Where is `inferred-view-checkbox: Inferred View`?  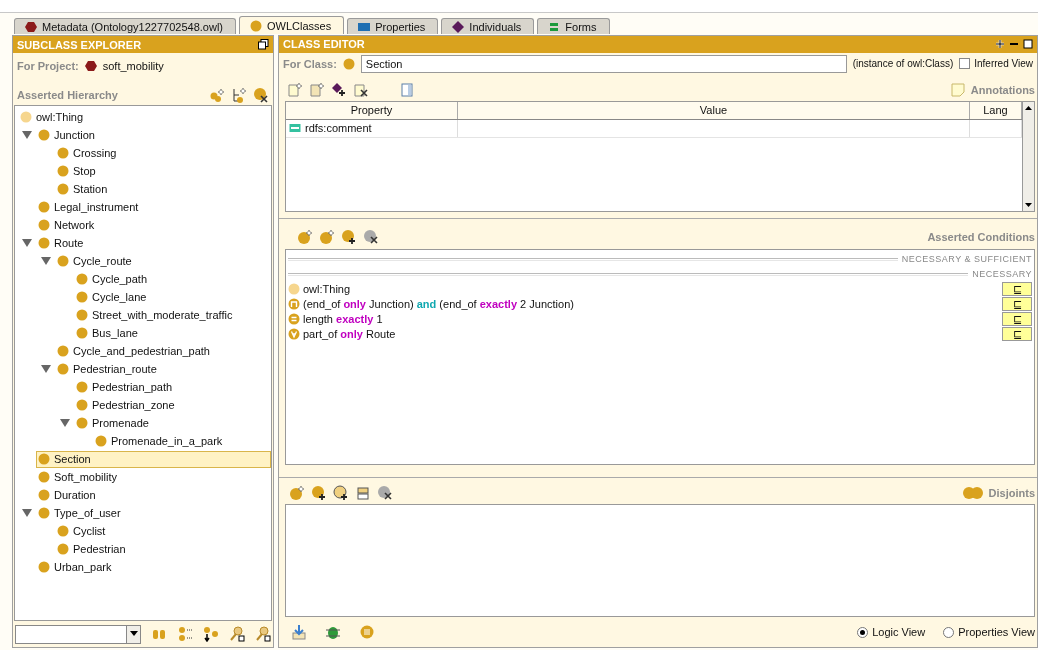
inferred-view-checkbox: Inferred View is located at coordinates (996, 64).